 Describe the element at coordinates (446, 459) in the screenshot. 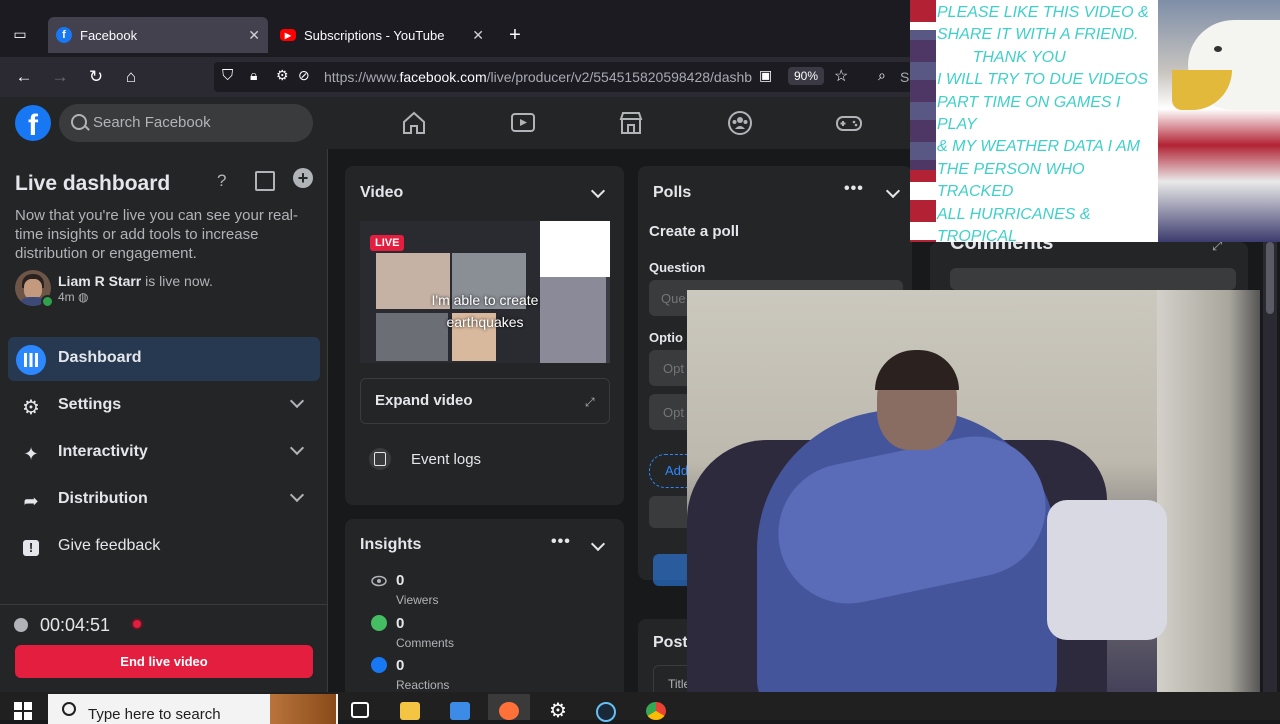

I see `event-logs-link: Event logs` at that location.